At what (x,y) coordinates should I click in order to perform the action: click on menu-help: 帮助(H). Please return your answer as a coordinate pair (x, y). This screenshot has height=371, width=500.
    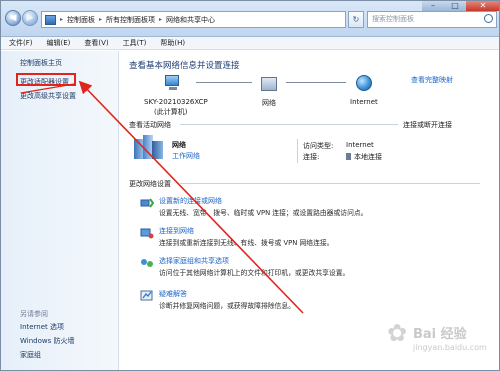
    Looking at the image, I should click on (172, 43).